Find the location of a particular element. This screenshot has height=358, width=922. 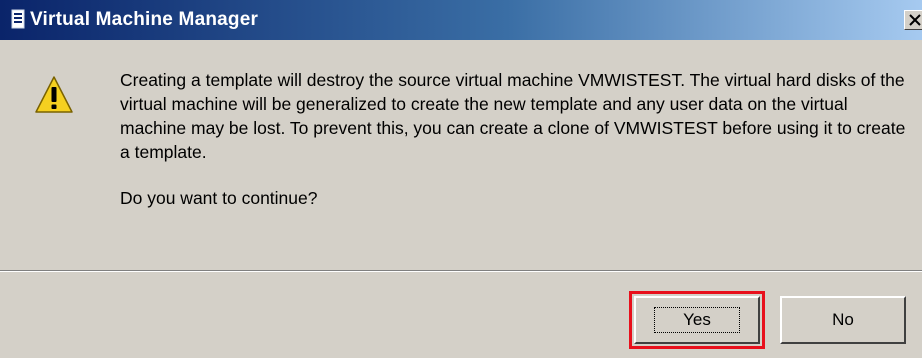

yes-button-label: Yes is located at coordinates (697, 320).